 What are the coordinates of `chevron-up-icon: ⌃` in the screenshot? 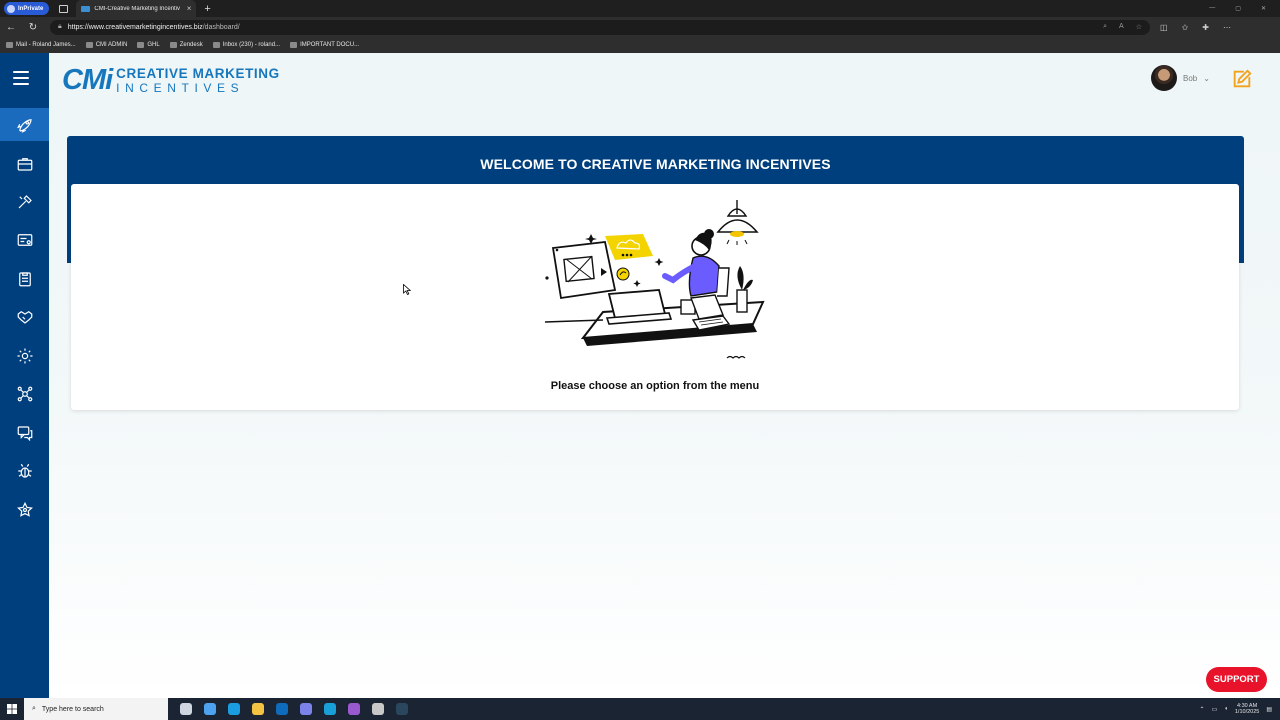 It's located at (1202, 709).